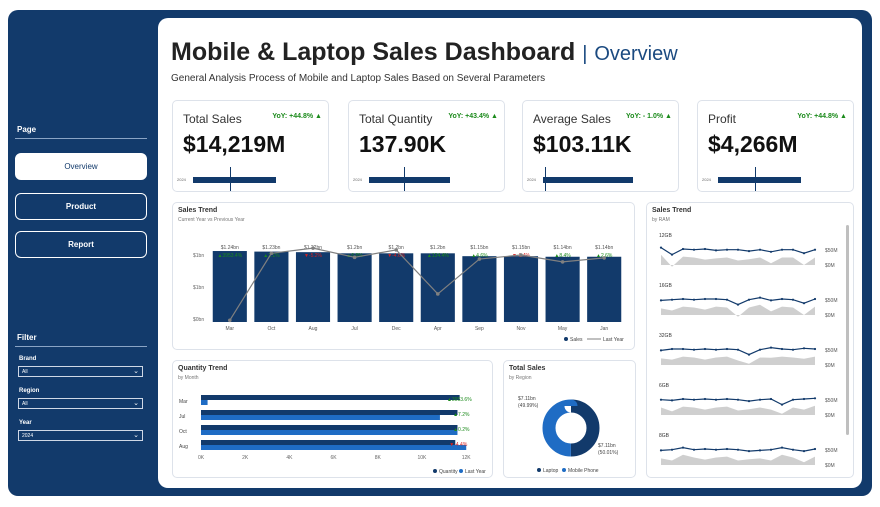 The height and width of the screenshot is (507, 880). What do you see at coordinates (81, 166) in the screenshot?
I see `nav-overview-button: Overview` at bounding box center [81, 166].